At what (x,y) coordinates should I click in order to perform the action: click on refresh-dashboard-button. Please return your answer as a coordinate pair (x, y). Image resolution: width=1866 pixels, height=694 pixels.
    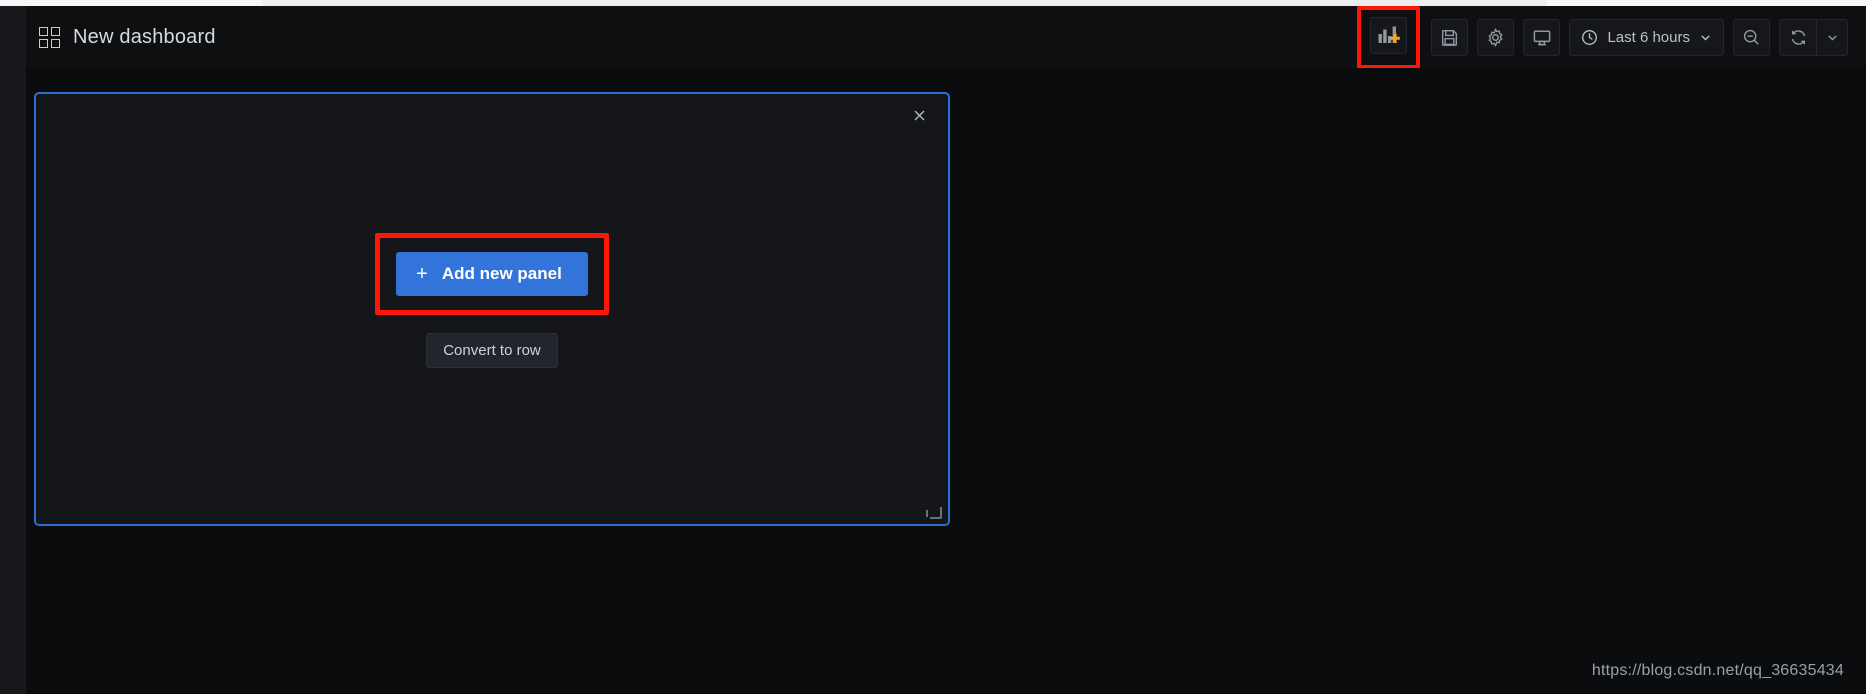
    Looking at the image, I should click on (1797, 37).